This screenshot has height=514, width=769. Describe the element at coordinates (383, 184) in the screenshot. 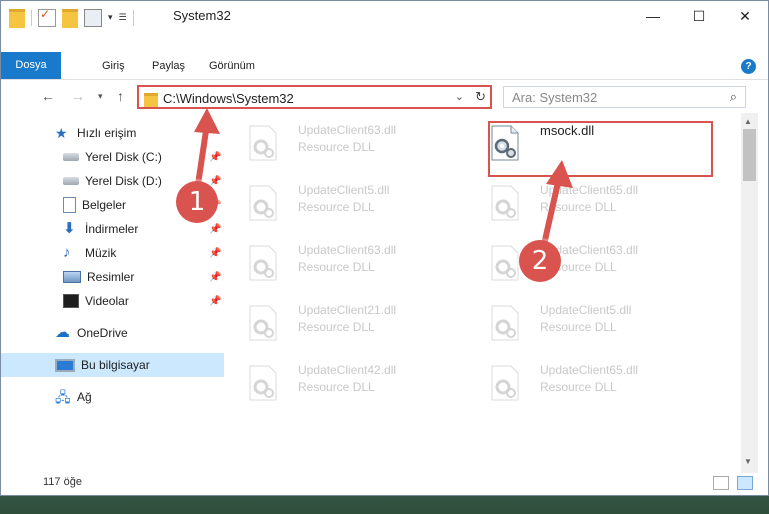

I see `annotation-arrows` at that location.